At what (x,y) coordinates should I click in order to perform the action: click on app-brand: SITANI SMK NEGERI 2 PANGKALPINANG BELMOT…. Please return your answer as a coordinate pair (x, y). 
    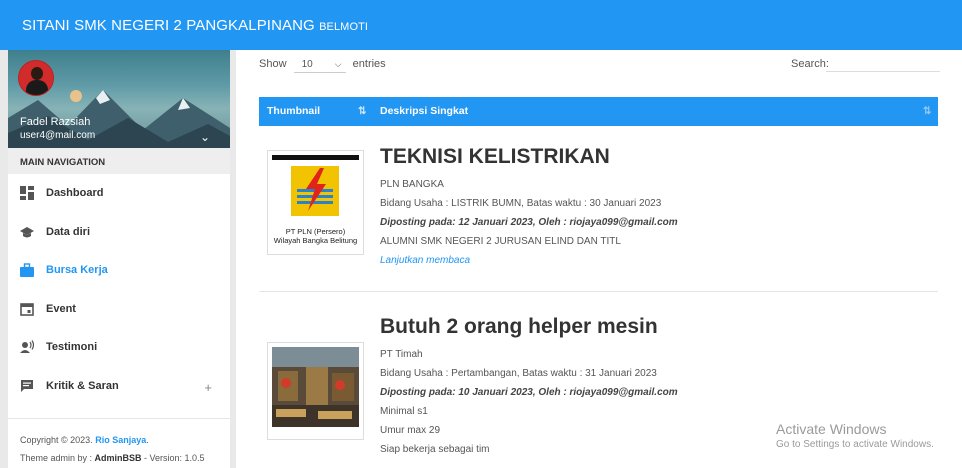
    Looking at the image, I should click on (195, 25).